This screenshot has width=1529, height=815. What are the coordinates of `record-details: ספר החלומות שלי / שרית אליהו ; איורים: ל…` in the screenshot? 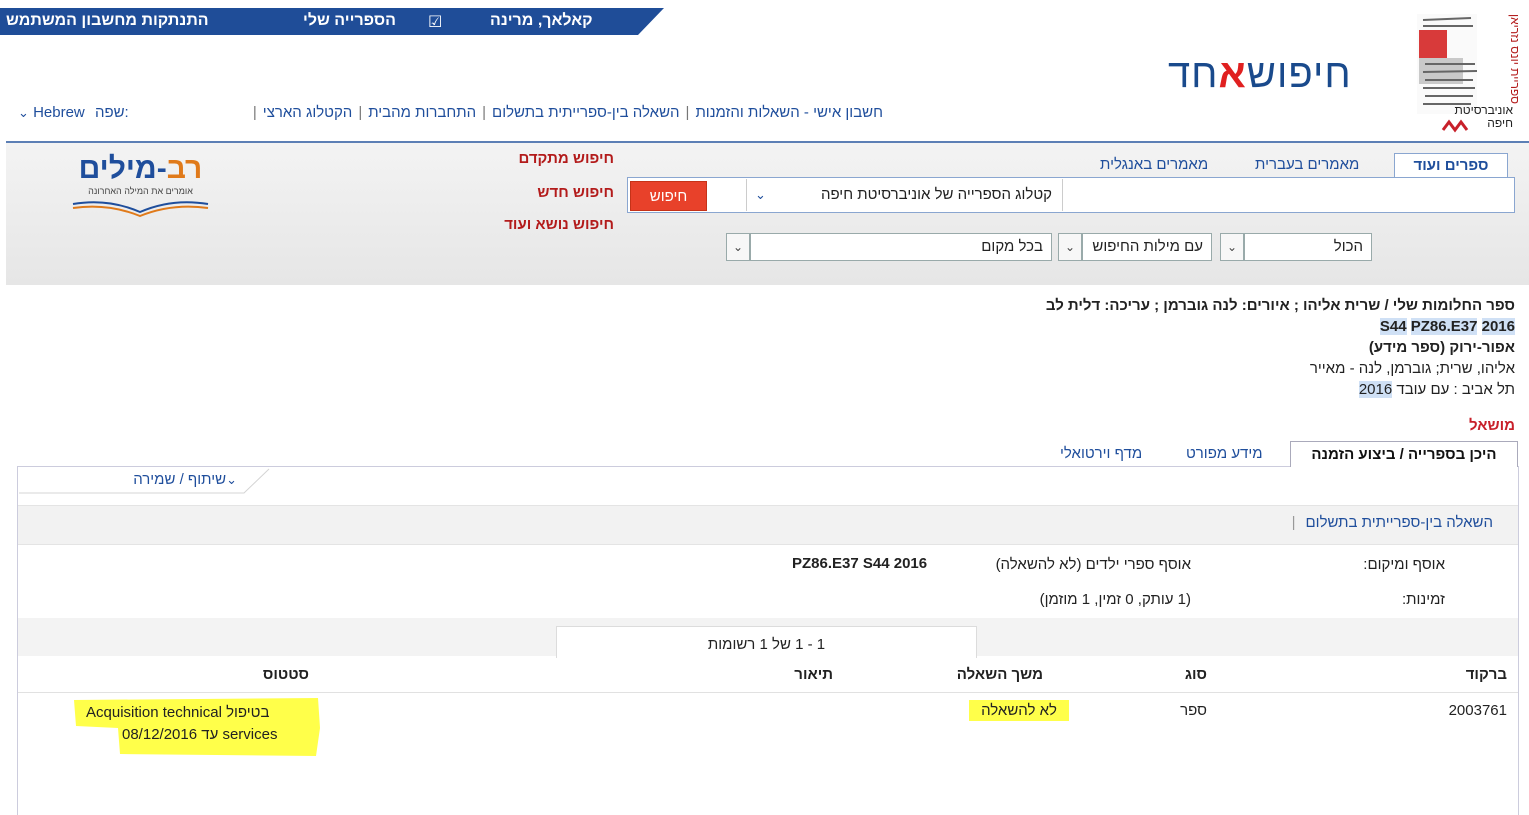 It's located at (1280, 347).